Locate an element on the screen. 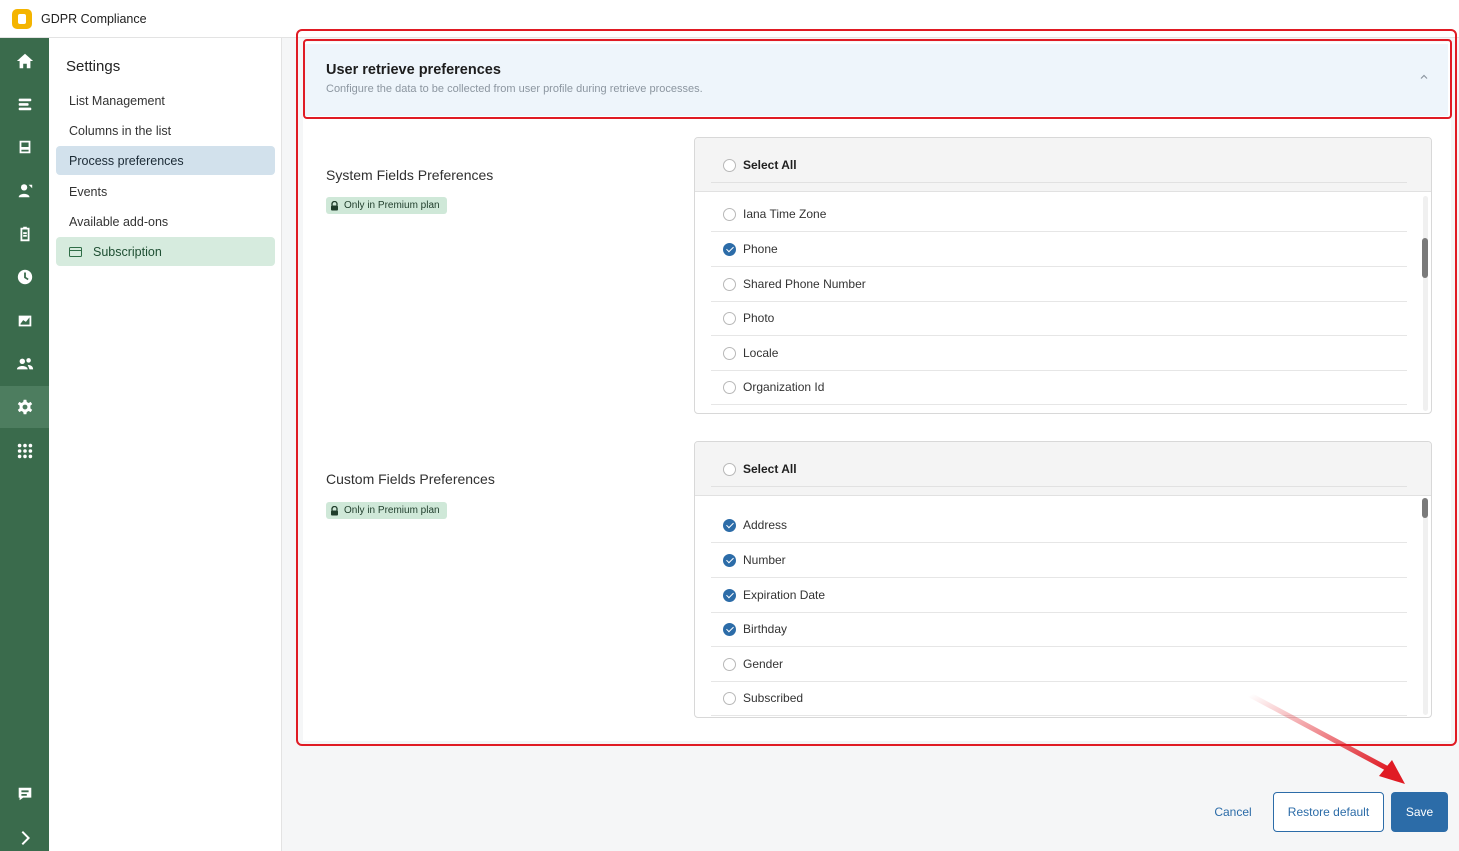 The image size is (1459, 851). apps-grid-icon is located at coordinates (24, 451).